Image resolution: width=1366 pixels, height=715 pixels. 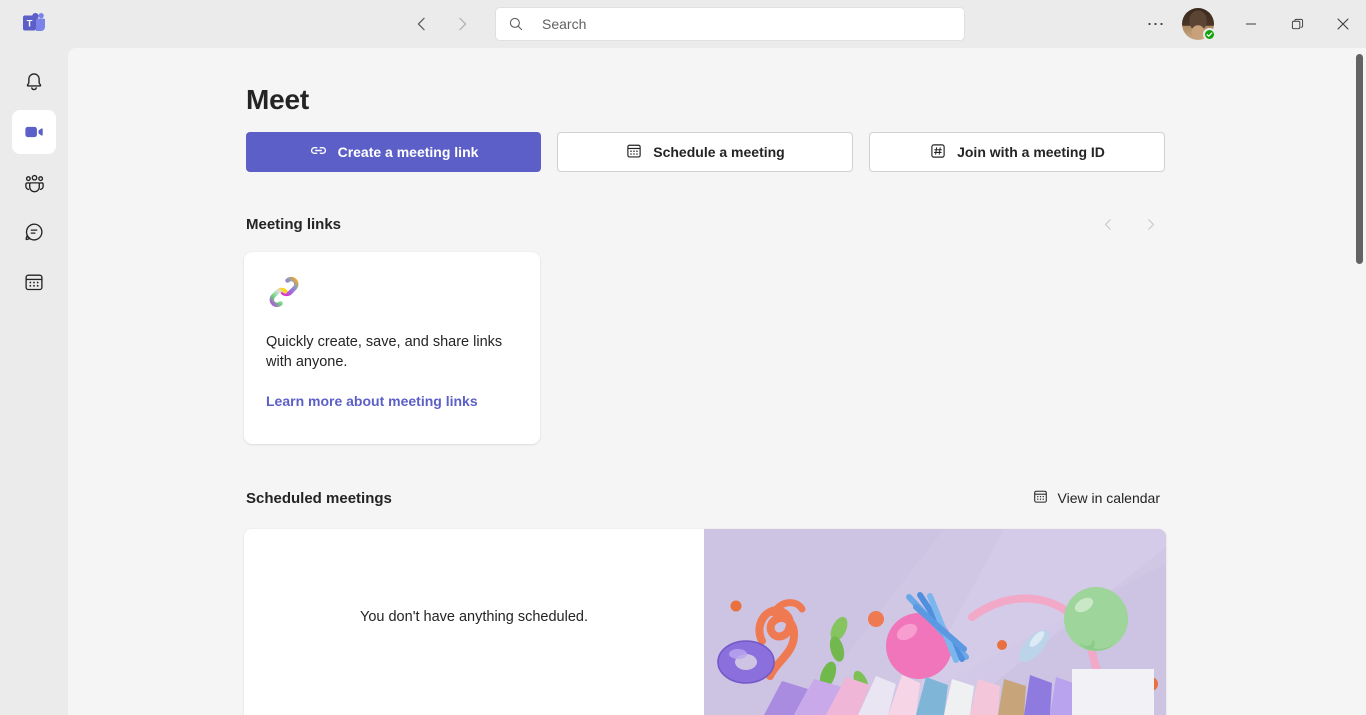 I want to click on vertical-scrollbar, so click(x=1359, y=381).